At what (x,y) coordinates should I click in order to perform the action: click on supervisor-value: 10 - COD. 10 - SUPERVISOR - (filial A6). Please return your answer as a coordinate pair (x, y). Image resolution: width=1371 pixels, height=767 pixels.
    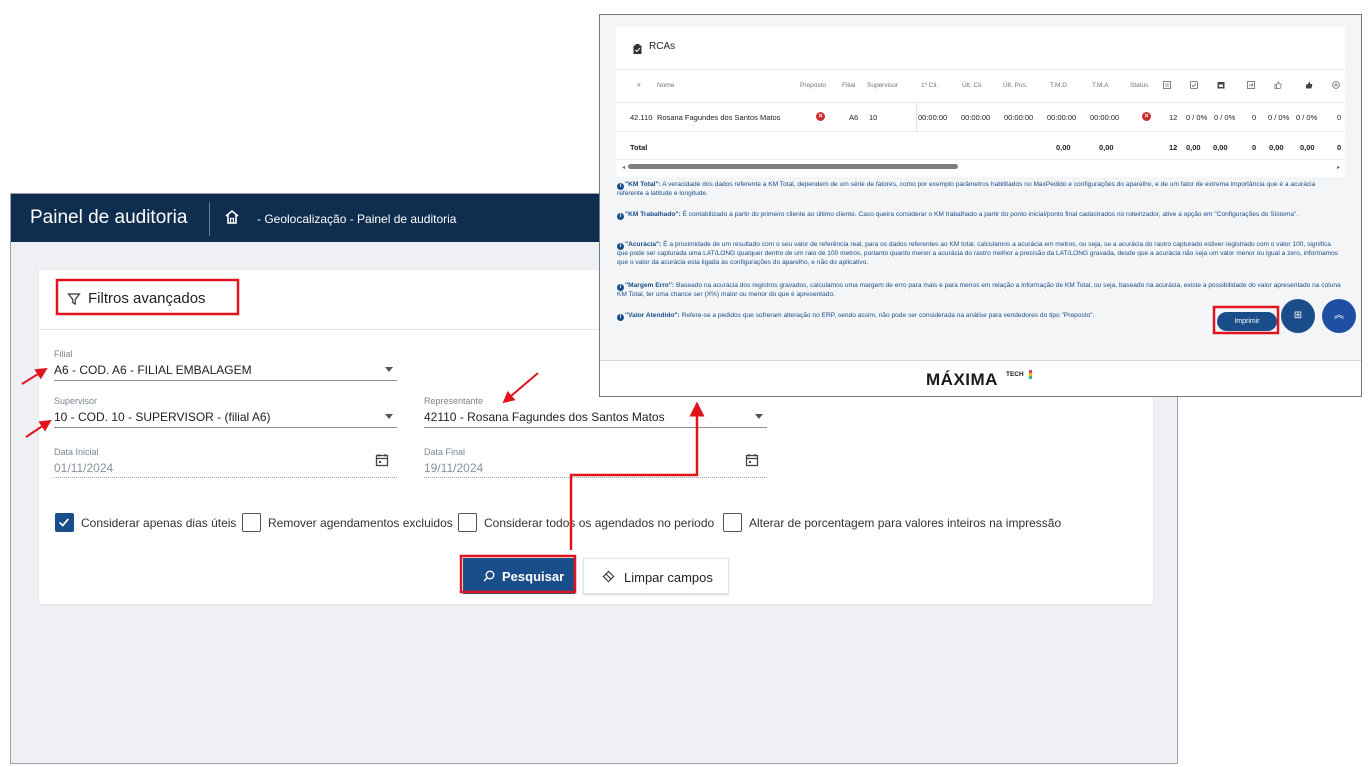
    Looking at the image, I should click on (162, 417).